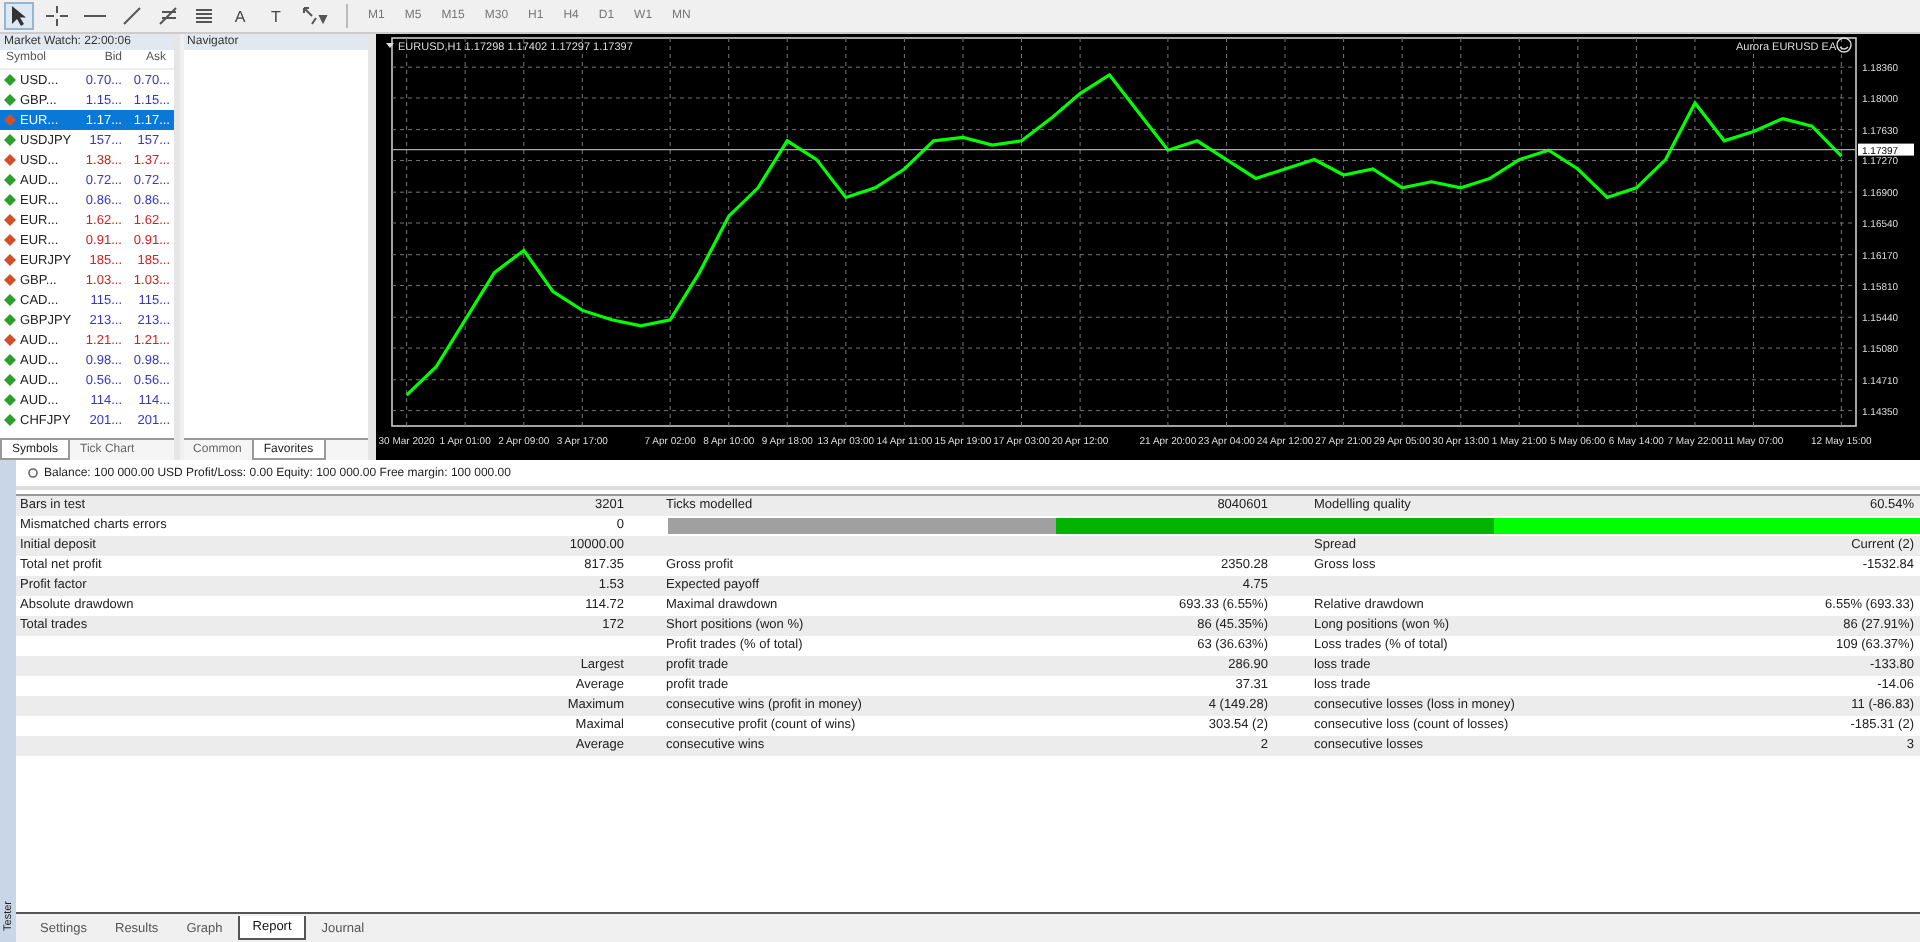  I want to click on trendline-icon, so click(132, 16).